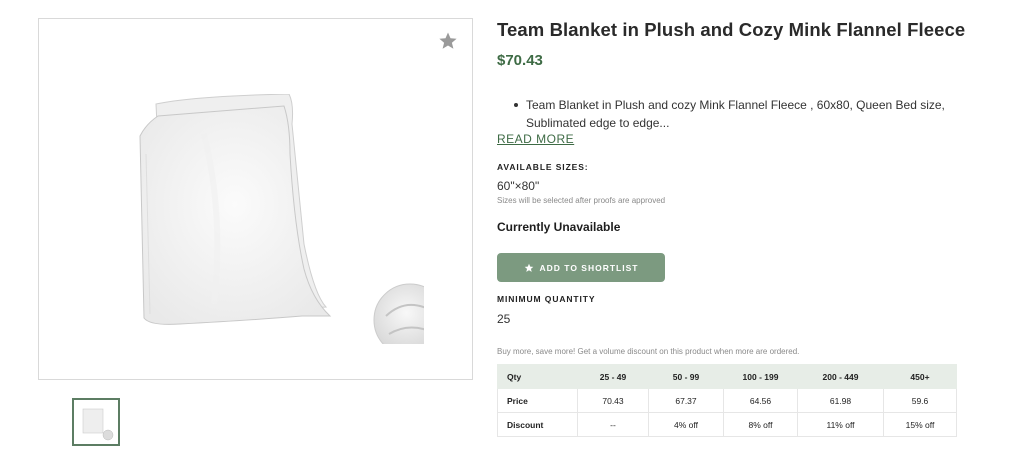 Image resolution: width=1024 pixels, height=455 pixels. What do you see at coordinates (537, 400) in the screenshot?
I see `table-cell: Price` at bounding box center [537, 400].